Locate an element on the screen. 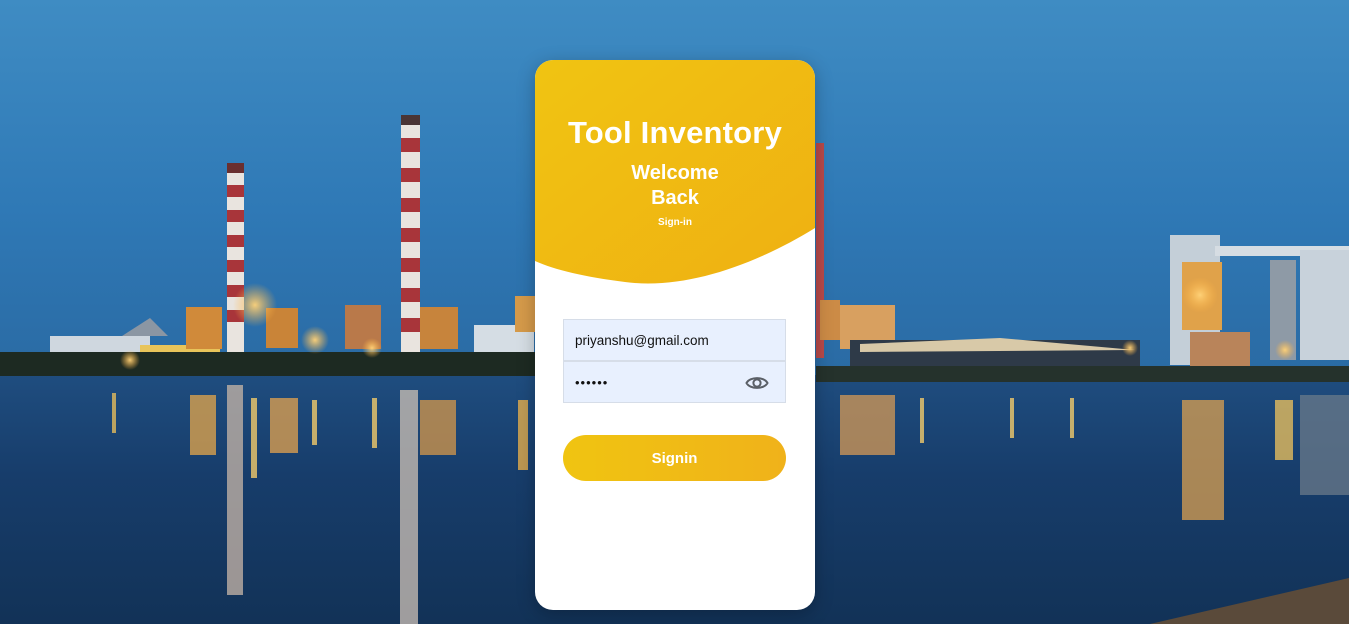 This screenshot has width=1349, height=624. email-field is located at coordinates (674, 340).